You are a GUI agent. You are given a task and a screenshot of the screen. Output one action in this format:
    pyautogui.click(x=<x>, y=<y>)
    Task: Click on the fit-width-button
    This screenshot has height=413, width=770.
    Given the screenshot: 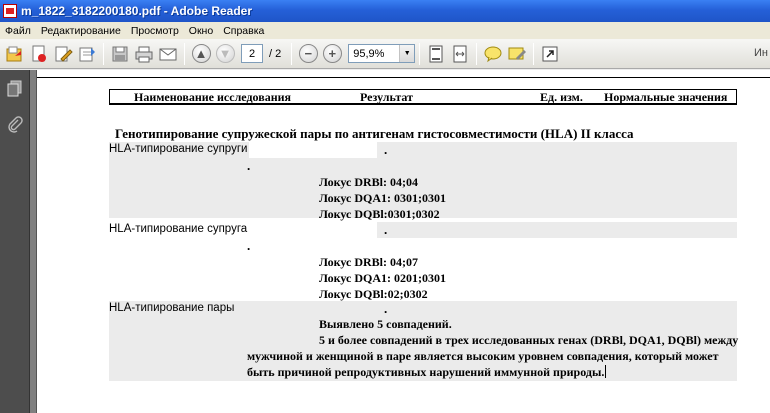 What is the action you would take?
    pyautogui.click(x=460, y=54)
    